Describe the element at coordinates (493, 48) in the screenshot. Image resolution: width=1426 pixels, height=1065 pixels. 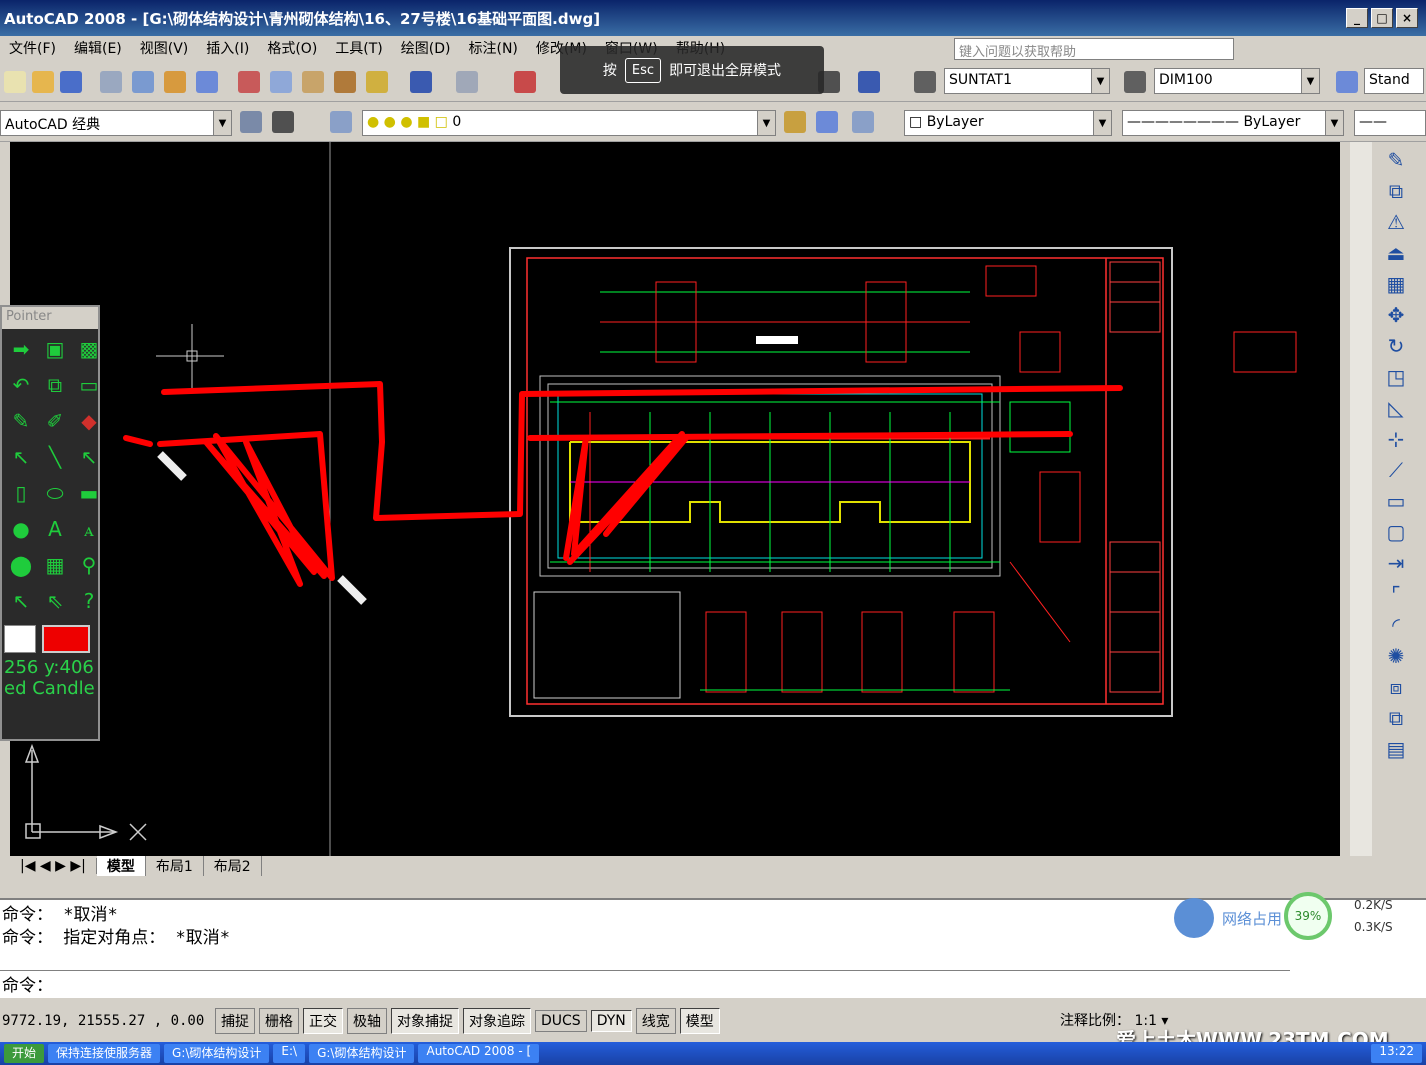
I see `menu-dimension: 标注(N)` at that location.